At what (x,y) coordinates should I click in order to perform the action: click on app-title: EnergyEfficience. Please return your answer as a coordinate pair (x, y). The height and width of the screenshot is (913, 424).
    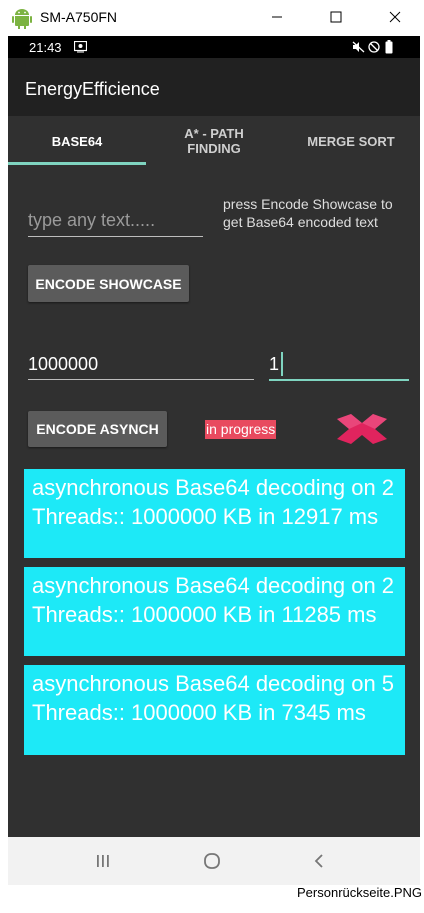
    Looking at the image, I should click on (92, 89).